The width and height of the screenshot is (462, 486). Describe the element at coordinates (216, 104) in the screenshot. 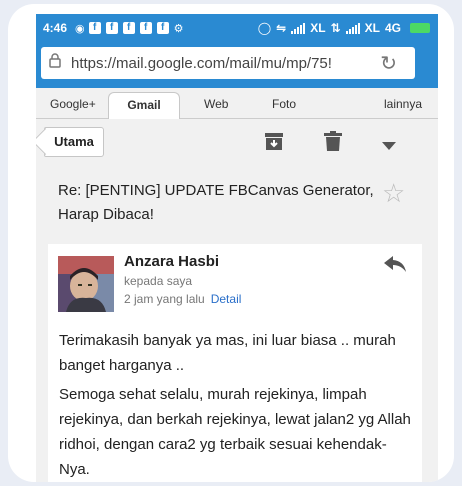

I see `tab-web: Web` at that location.